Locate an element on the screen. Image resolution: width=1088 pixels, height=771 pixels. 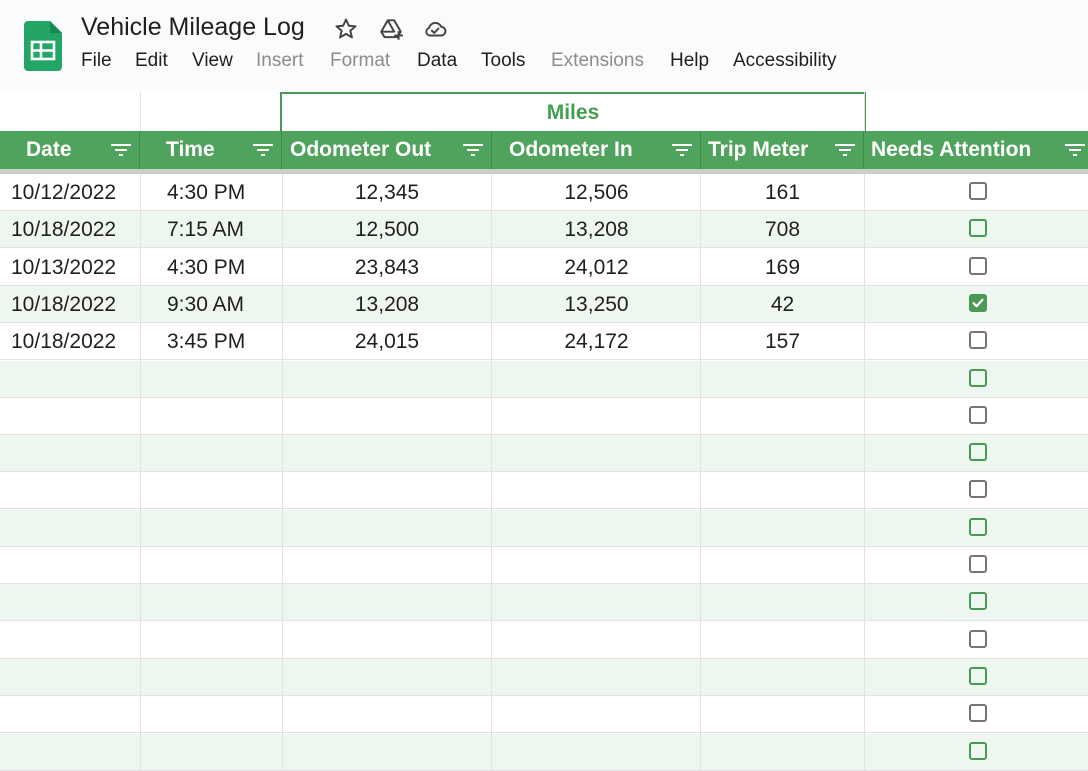
menu-view: View is located at coordinates (212, 61).